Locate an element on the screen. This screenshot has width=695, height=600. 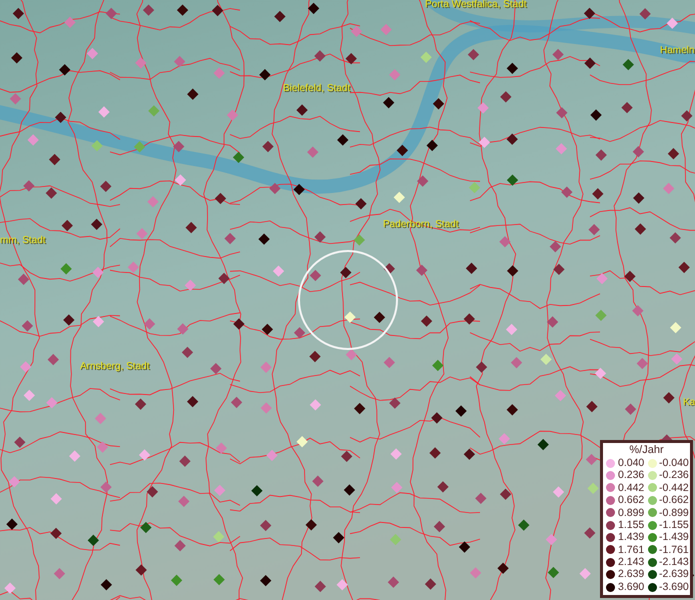
place-label: Ka is located at coordinates (689, 403).